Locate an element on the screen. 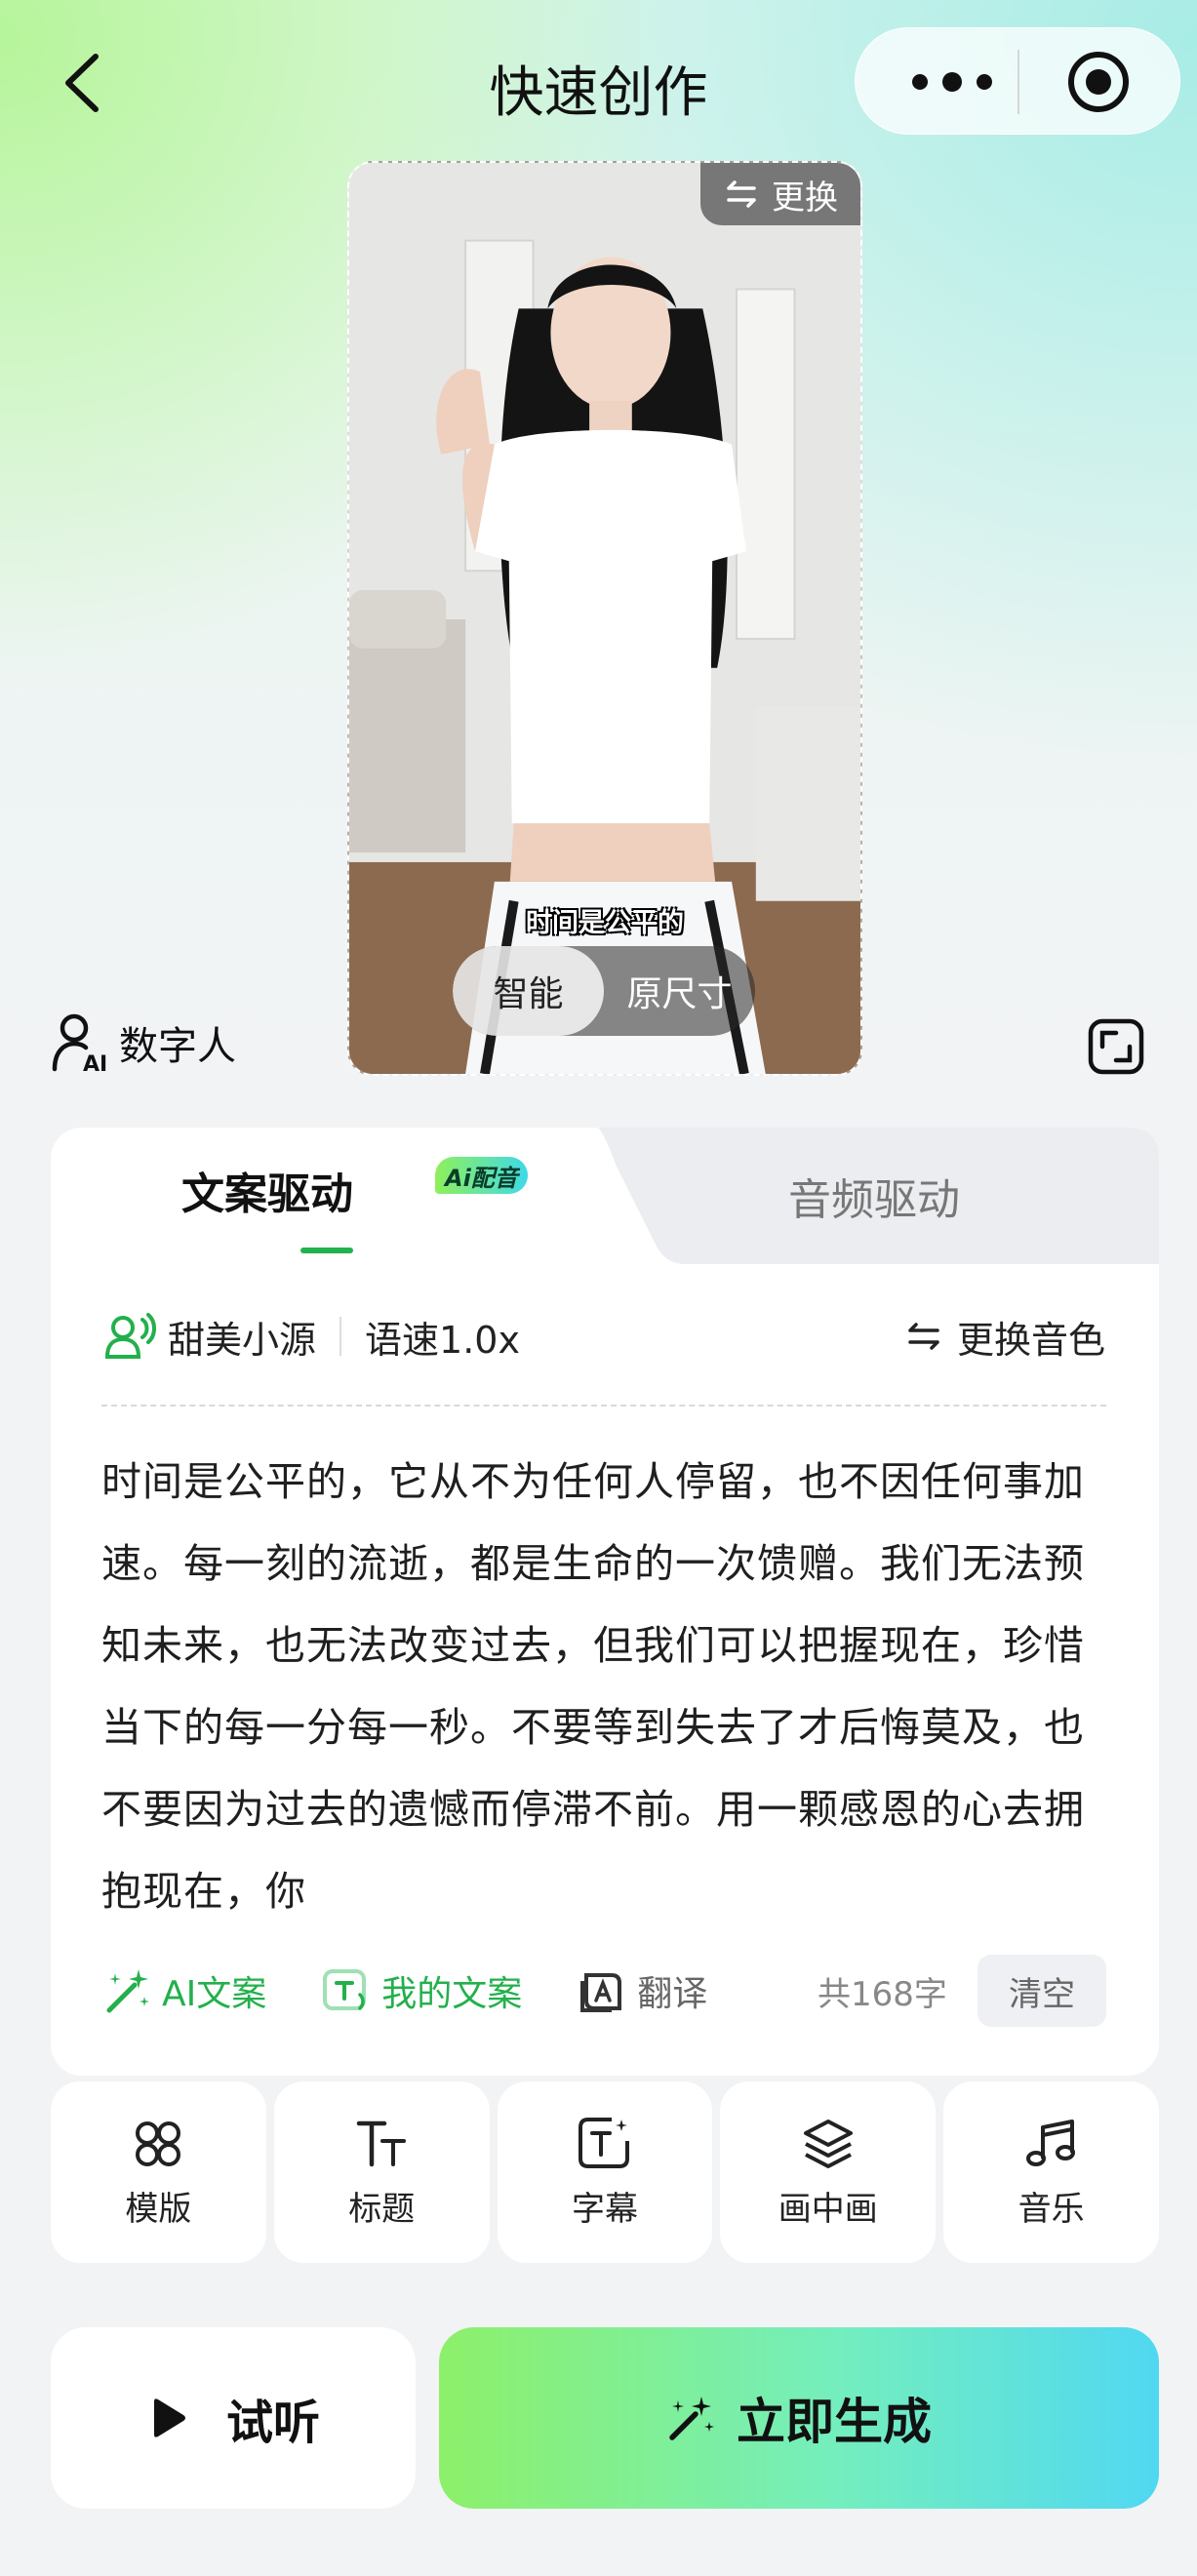 The width and height of the screenshot is (1197, 2576). script-tools-row: AI文案 我的文案 翻译 共168字 清空 is located at coordinates (604, 1991).